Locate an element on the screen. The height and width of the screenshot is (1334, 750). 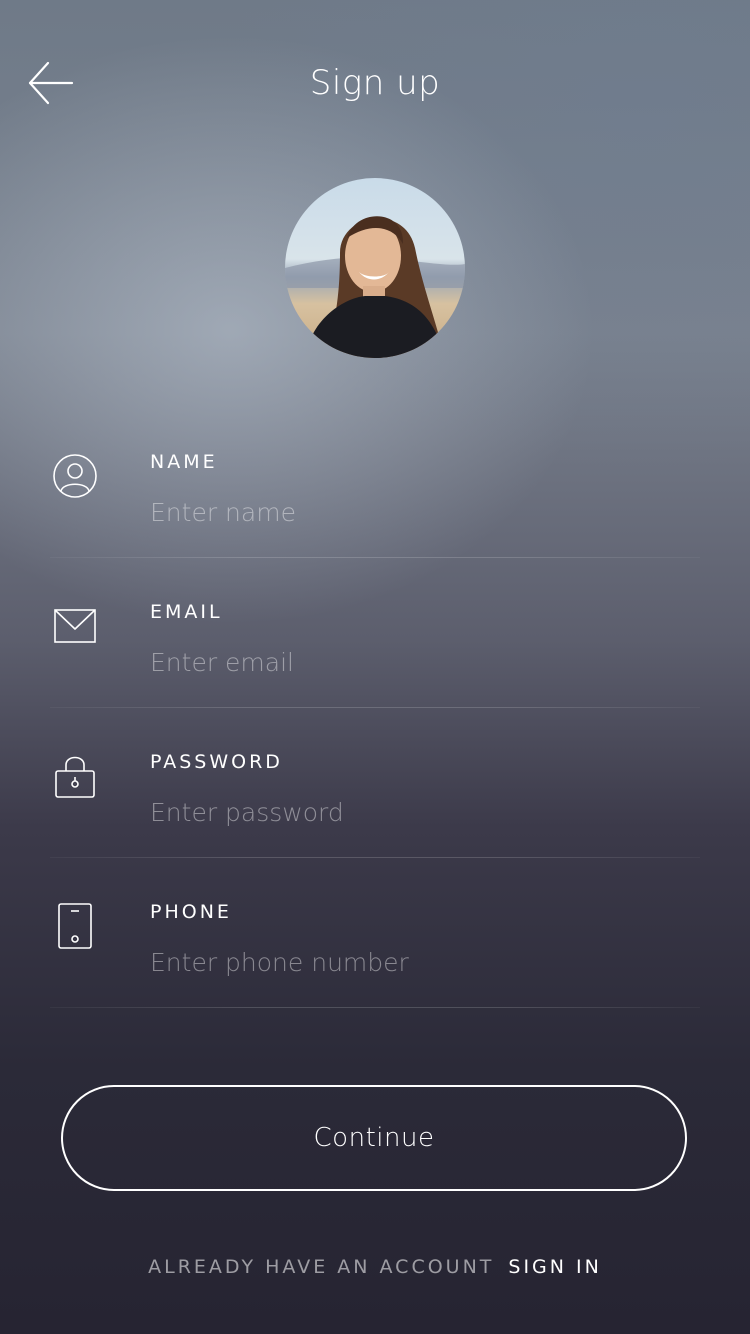
avatar is located at coordinates (375, 268).